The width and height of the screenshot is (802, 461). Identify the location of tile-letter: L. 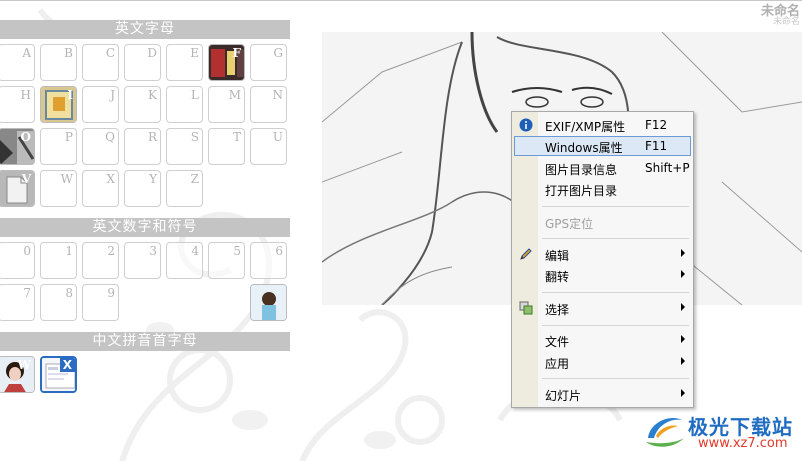
(195, 95).